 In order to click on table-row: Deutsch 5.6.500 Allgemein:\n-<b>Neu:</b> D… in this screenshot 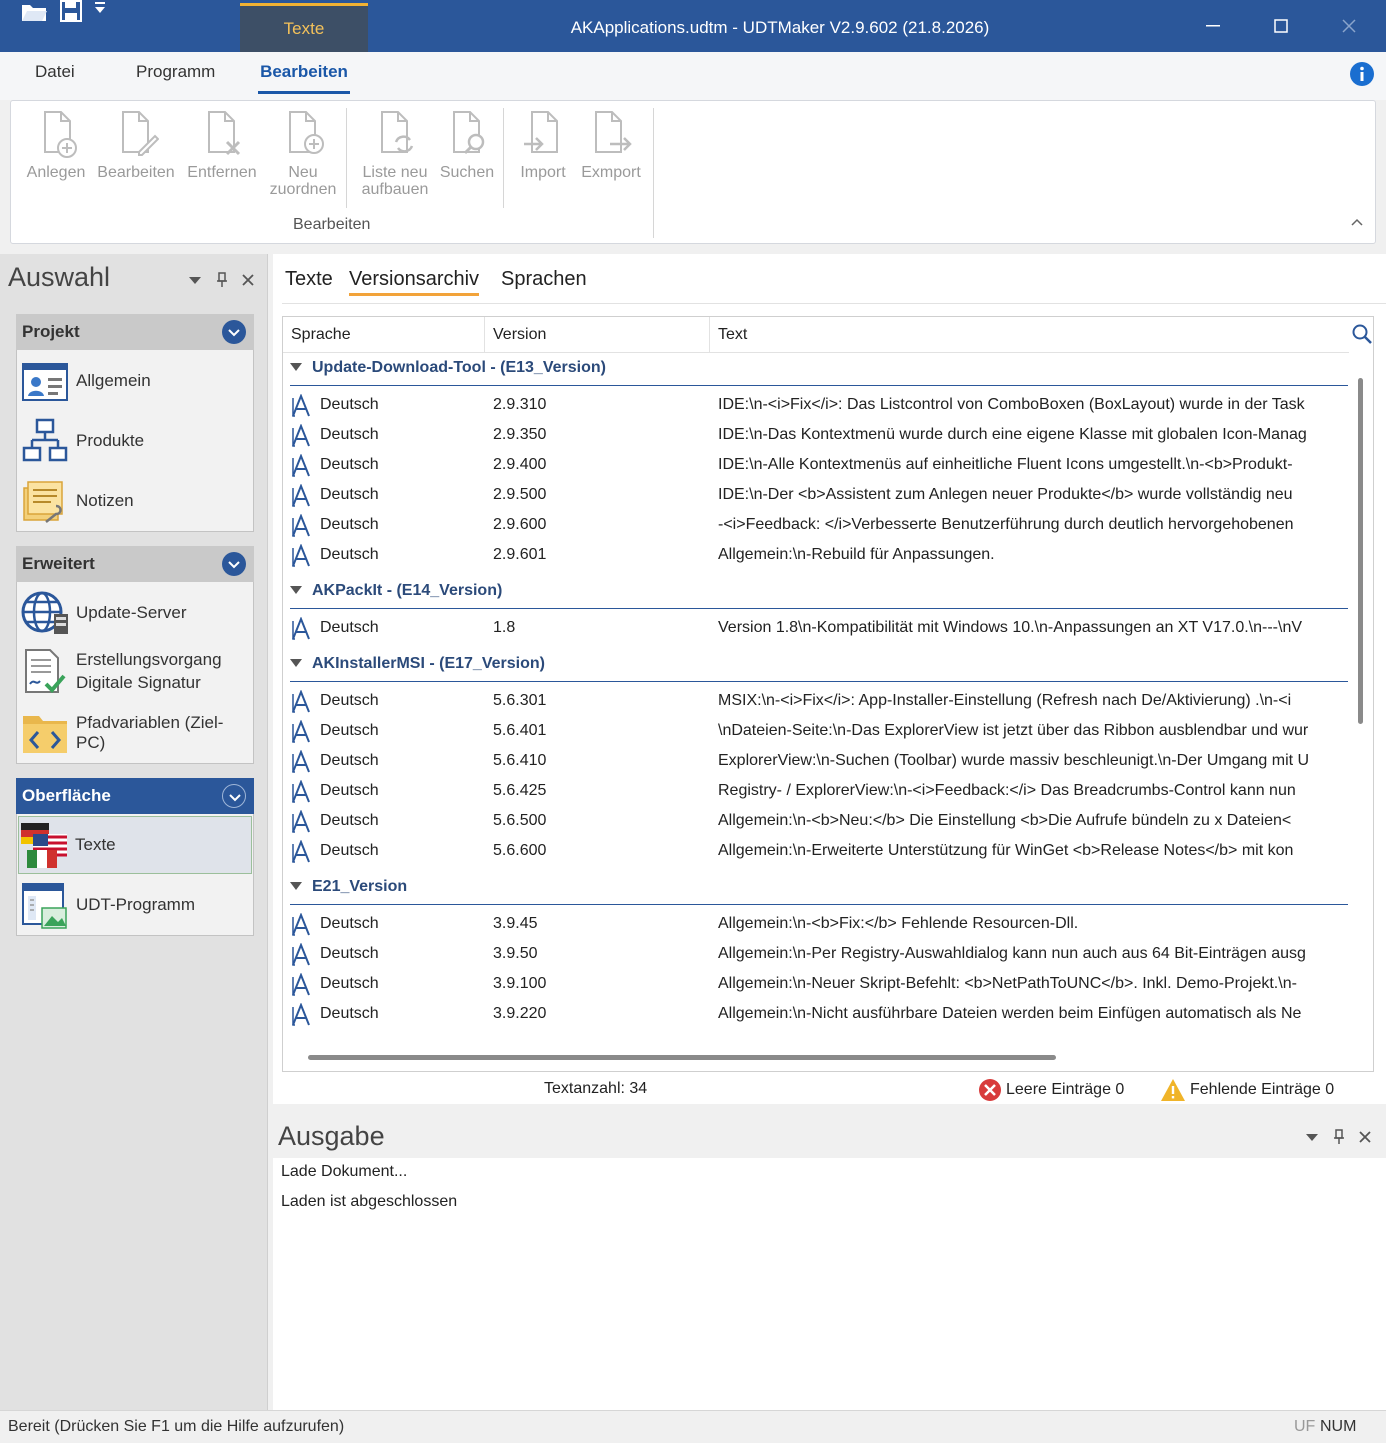, I will do `click(819, 821)`.